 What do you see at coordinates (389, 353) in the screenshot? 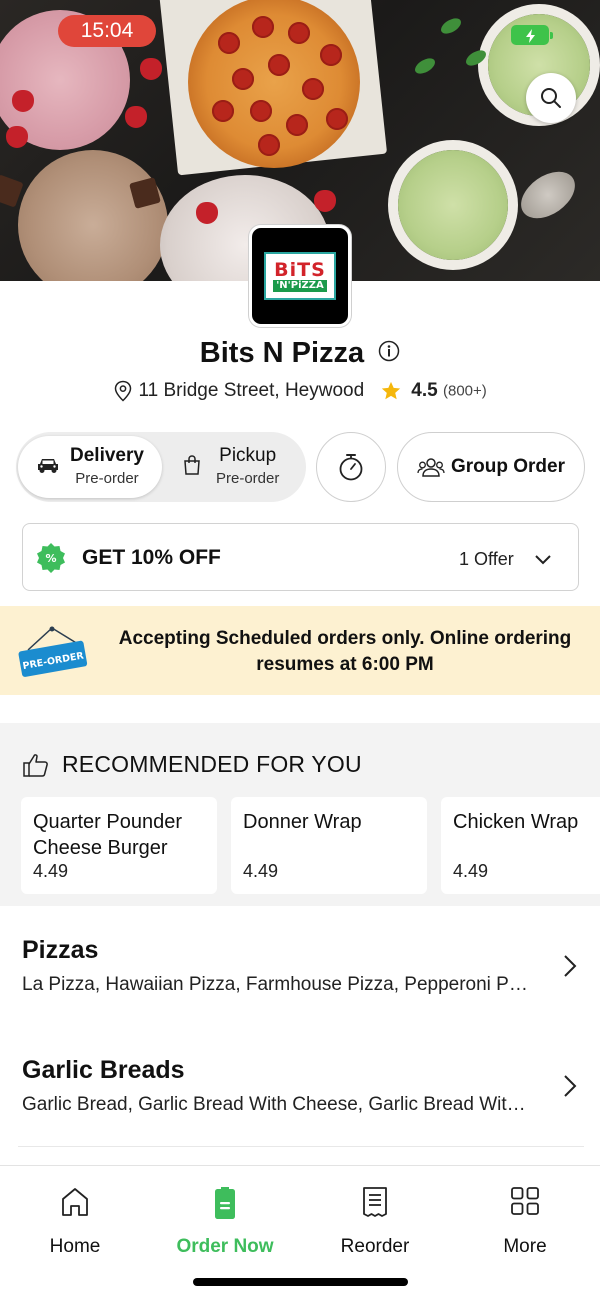
I see `info-icon` at bounding box center [389, 353].